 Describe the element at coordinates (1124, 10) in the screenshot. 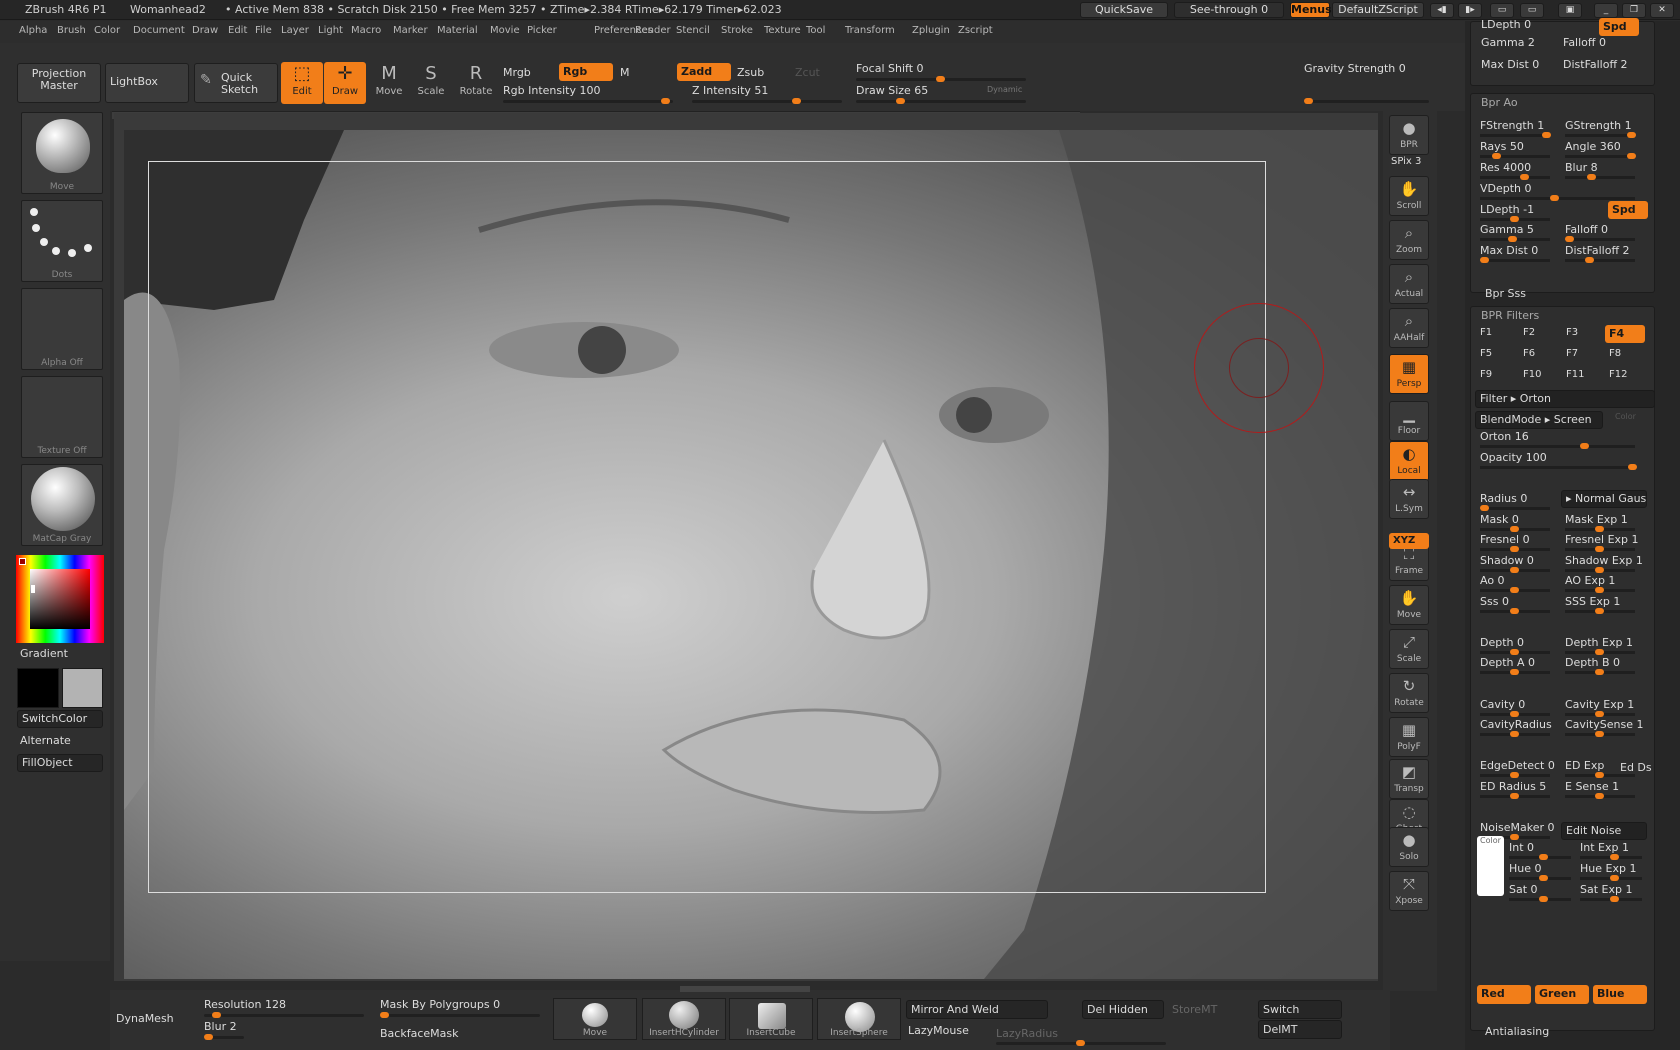

I see `quicksave-button: QuickSave` at that location.